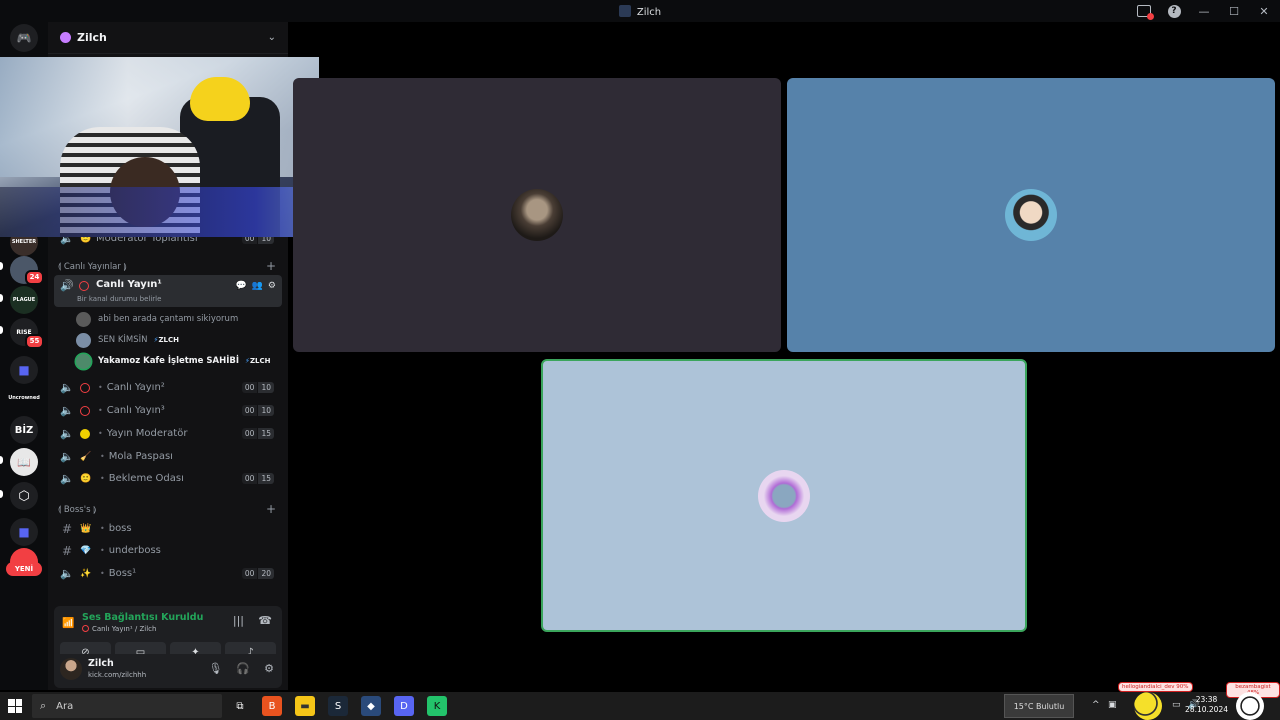 This screenshot has width=1280, height=720. I want to click on server-hex-icon: ⬡, so click(24, 496).